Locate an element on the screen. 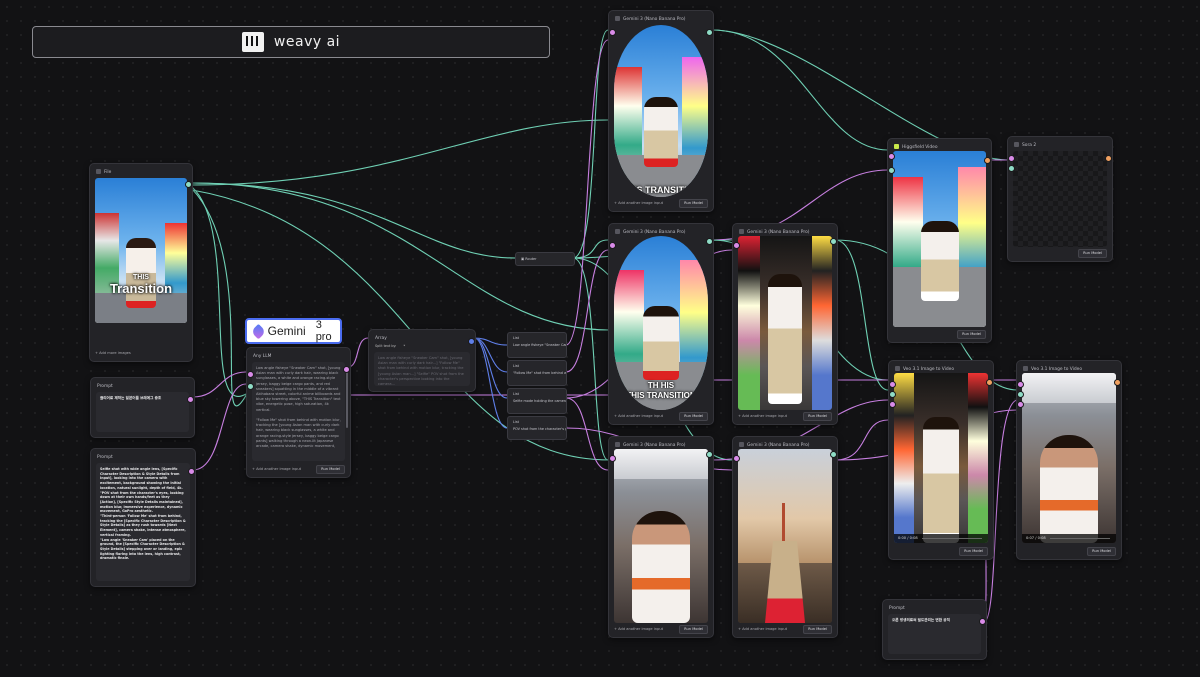  scrollbar is located at coordinates (347, 398).